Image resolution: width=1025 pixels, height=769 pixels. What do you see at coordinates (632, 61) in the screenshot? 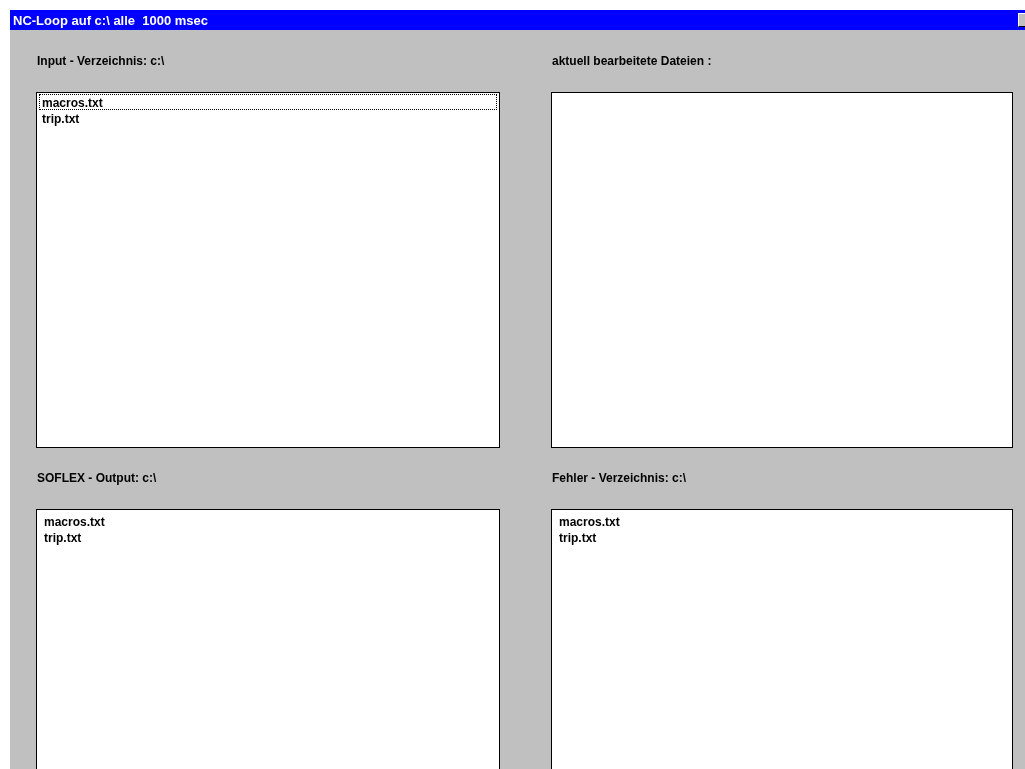
I see `list-label: aktuell bearbeitete Dateien :` at bounding box center [632, 61].